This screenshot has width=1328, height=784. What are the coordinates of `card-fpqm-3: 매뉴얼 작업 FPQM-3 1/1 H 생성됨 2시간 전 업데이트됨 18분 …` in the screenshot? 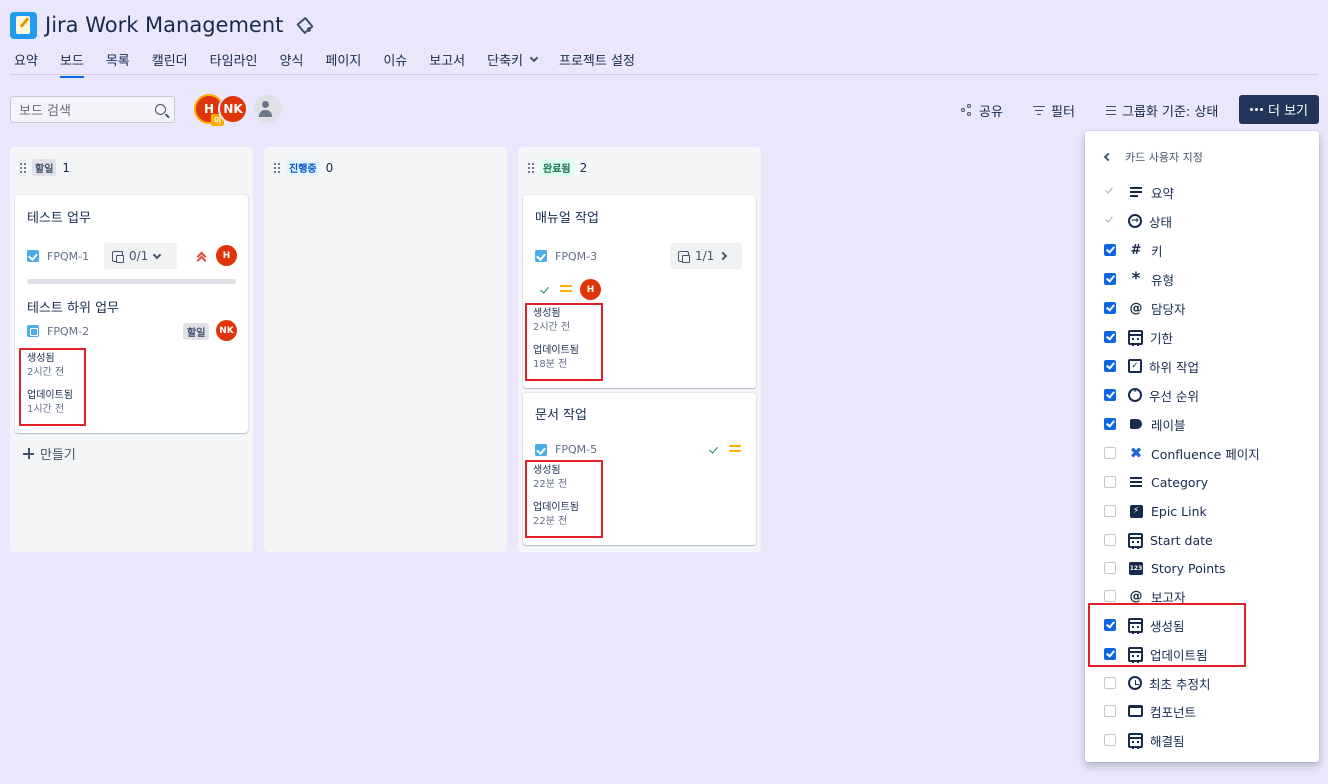 It's located at (639, 291).